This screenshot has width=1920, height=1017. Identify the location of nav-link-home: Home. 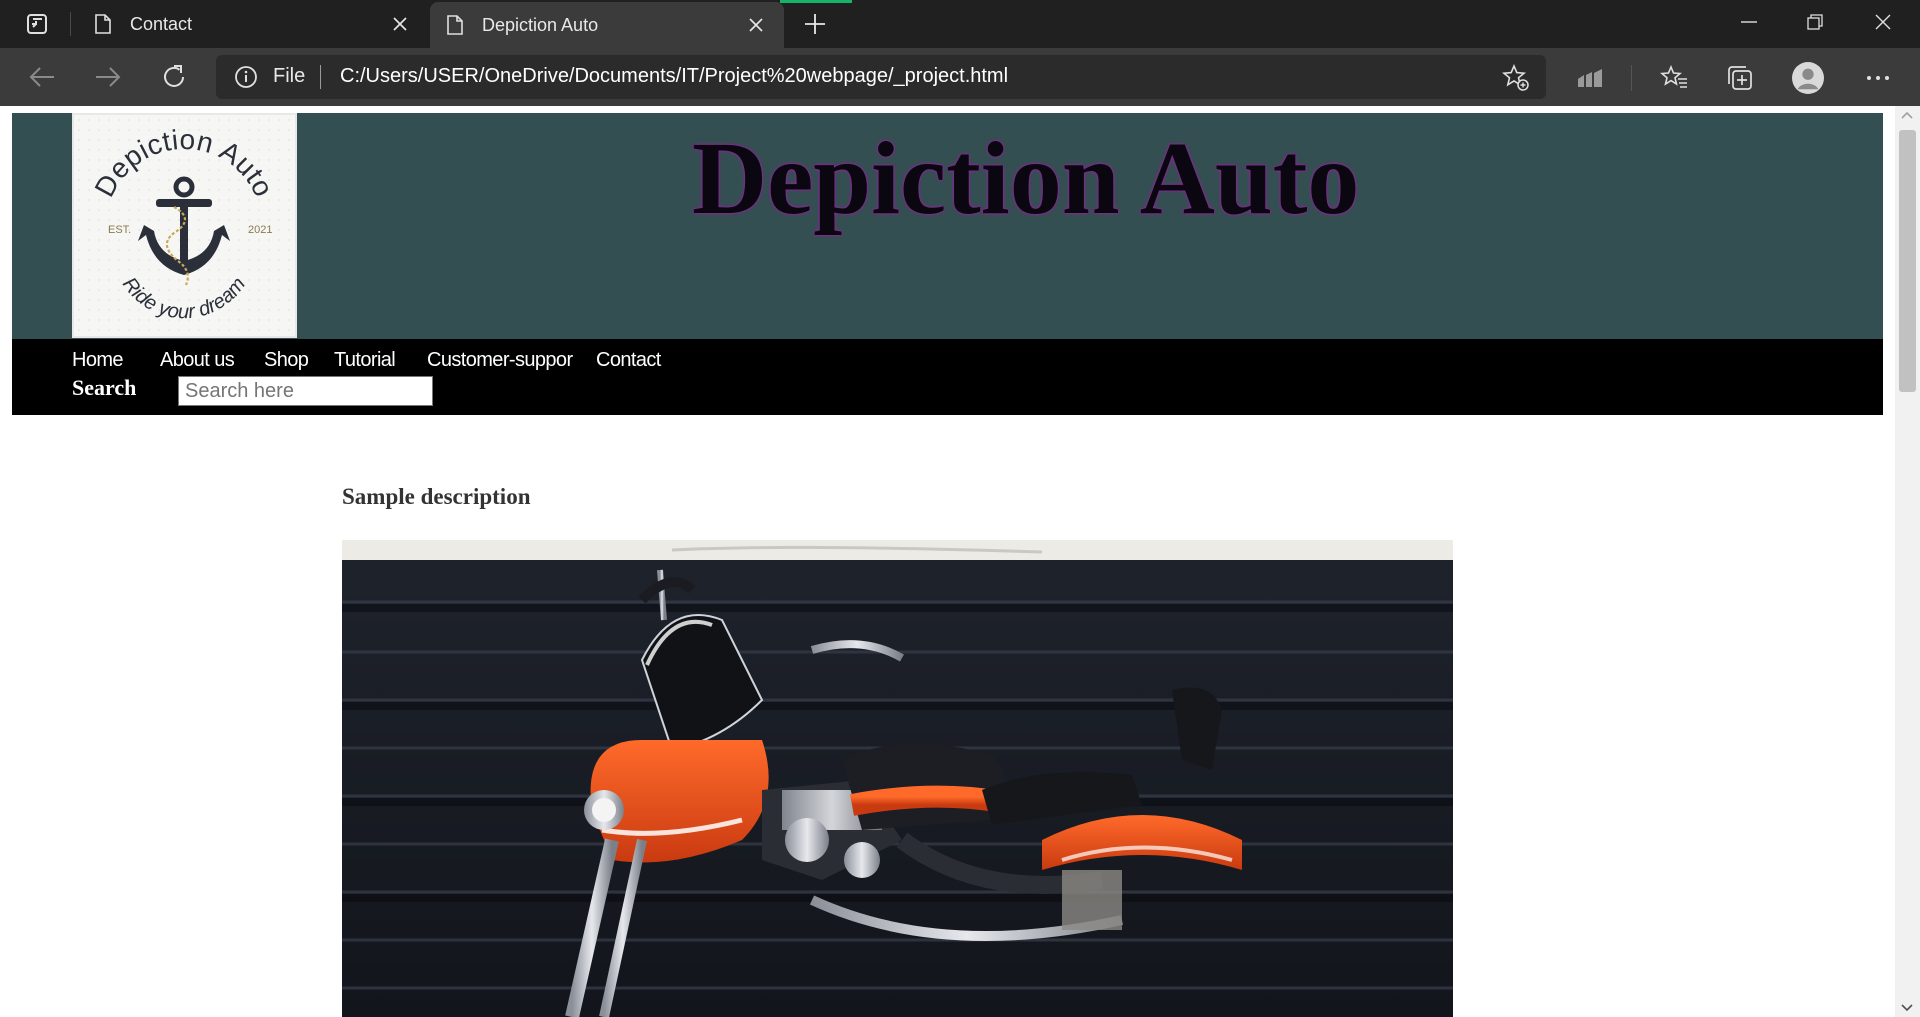
(98, 360).